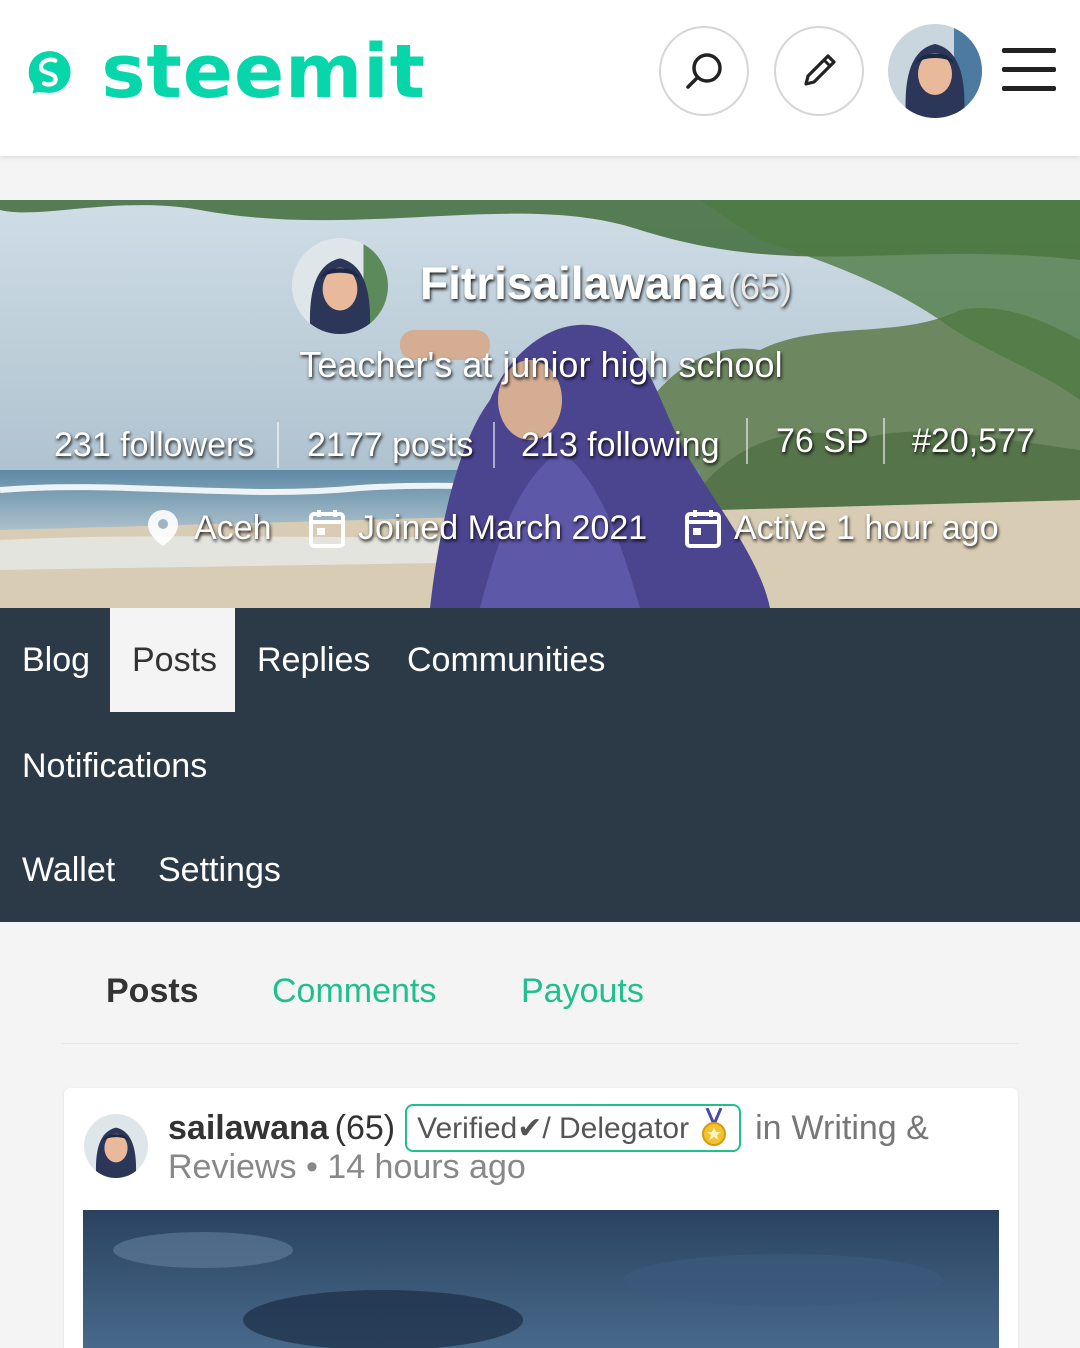 This screenshot has width=1080, height=1348. Describe the element at coordinates (56, 660) in the screenshot. I see `tab-blog: Blog` at that location.